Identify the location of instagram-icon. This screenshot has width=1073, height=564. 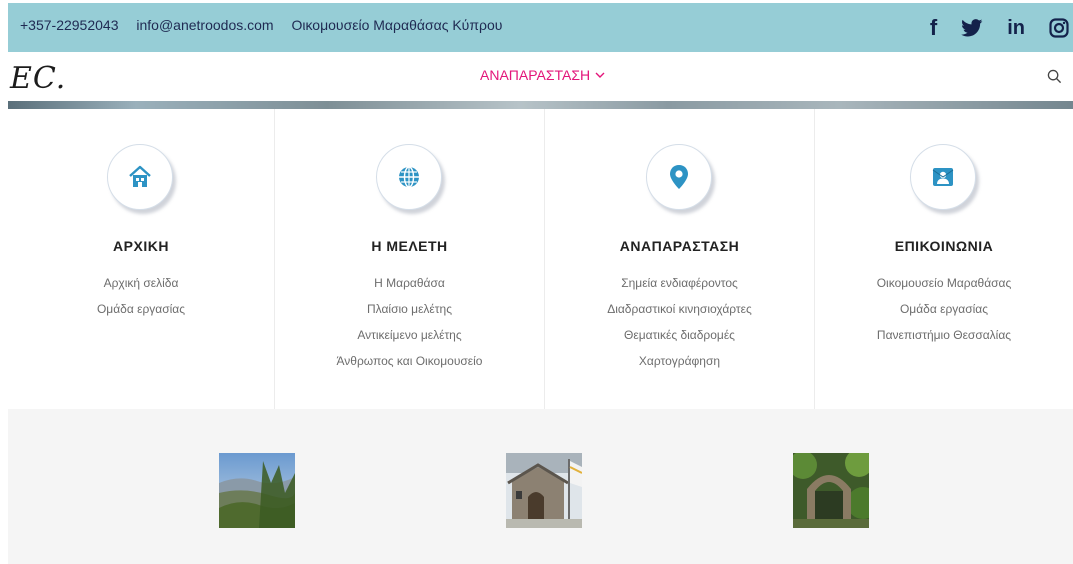
(1059, 28).